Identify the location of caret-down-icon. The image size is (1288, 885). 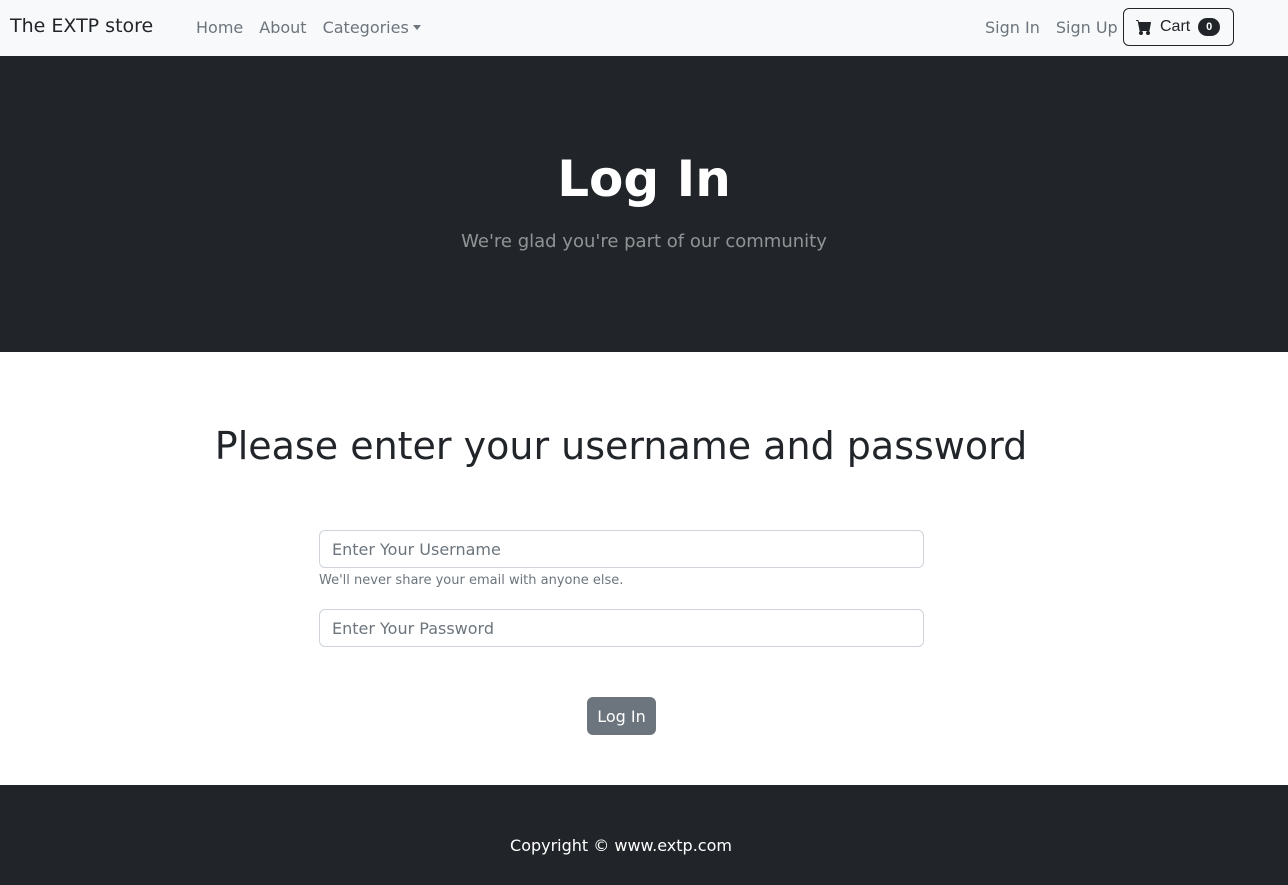
(416, 27).